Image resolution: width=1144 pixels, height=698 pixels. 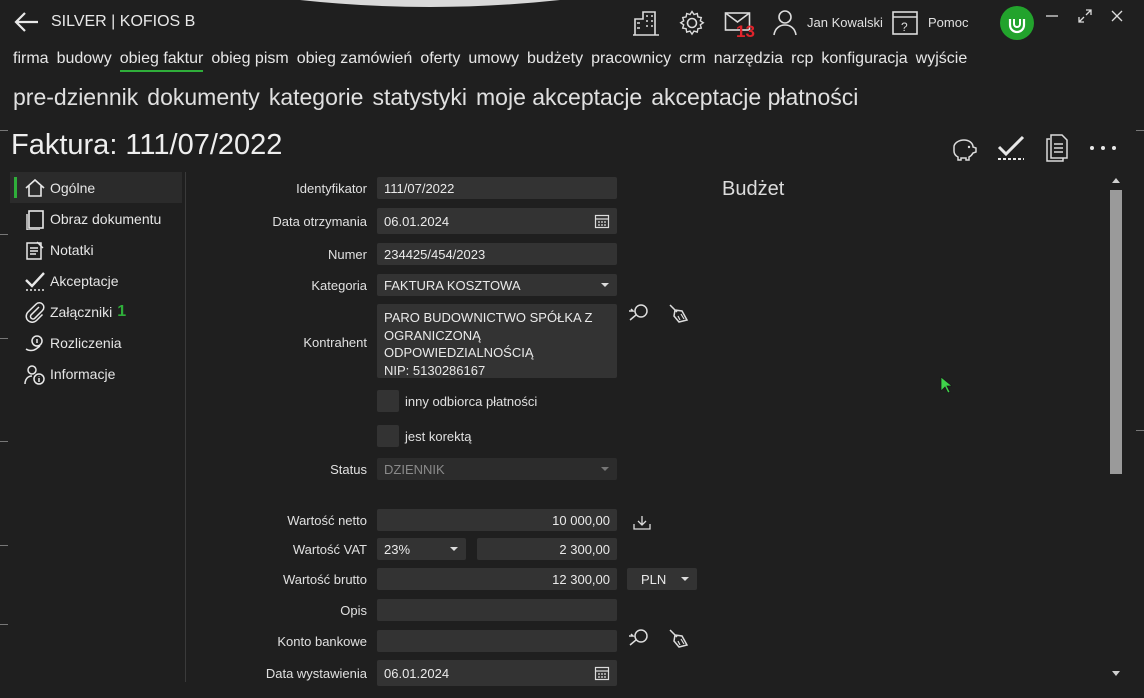 I want to click on nav-item-obieg-faktur: obieg faktur, so click(x=161, y=61).